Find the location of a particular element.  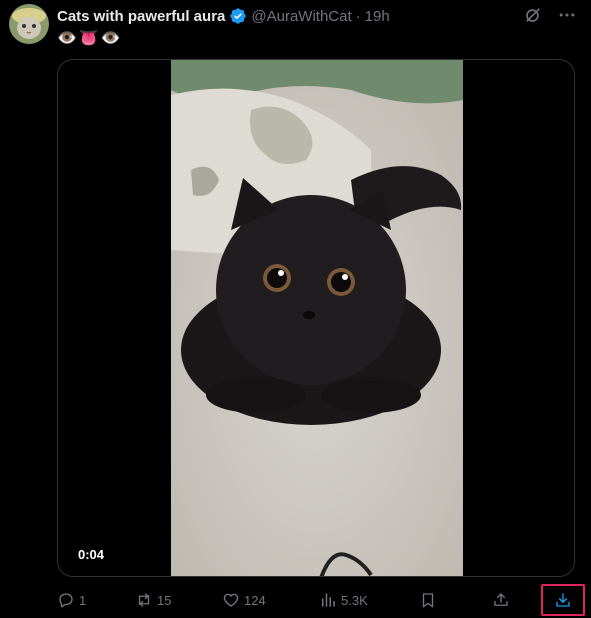

views-icon is located at coordinates (328, 600).